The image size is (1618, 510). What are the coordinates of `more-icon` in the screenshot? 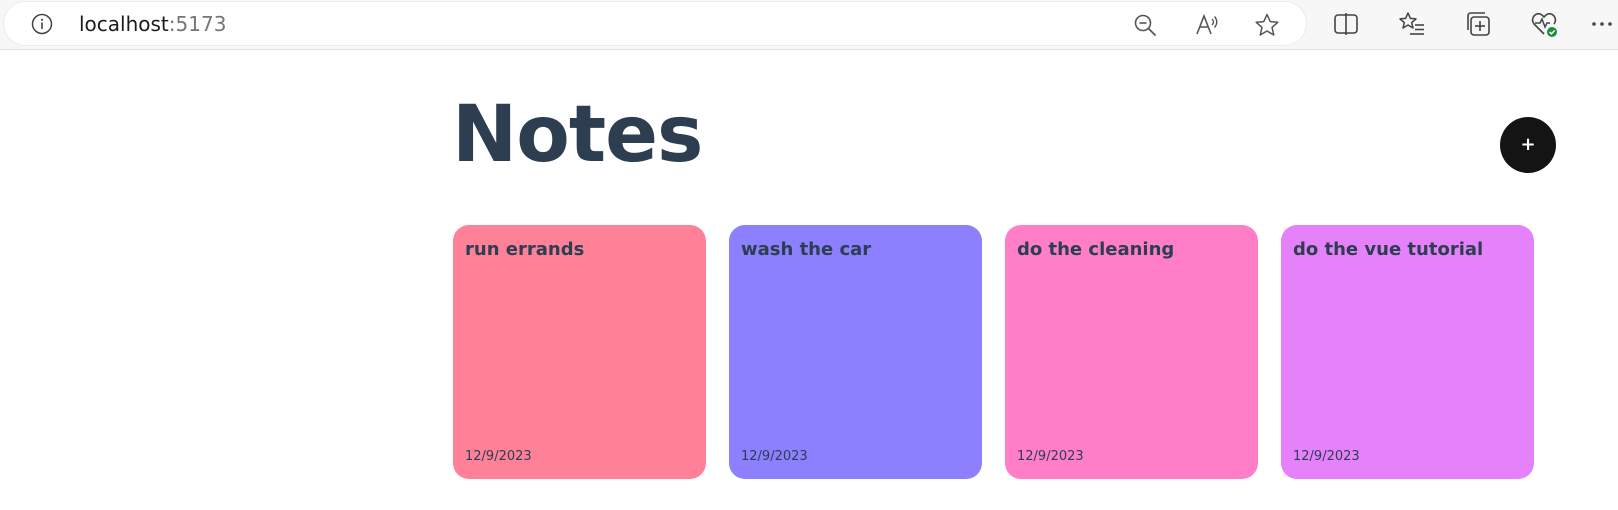 It's located at (1604, 24).